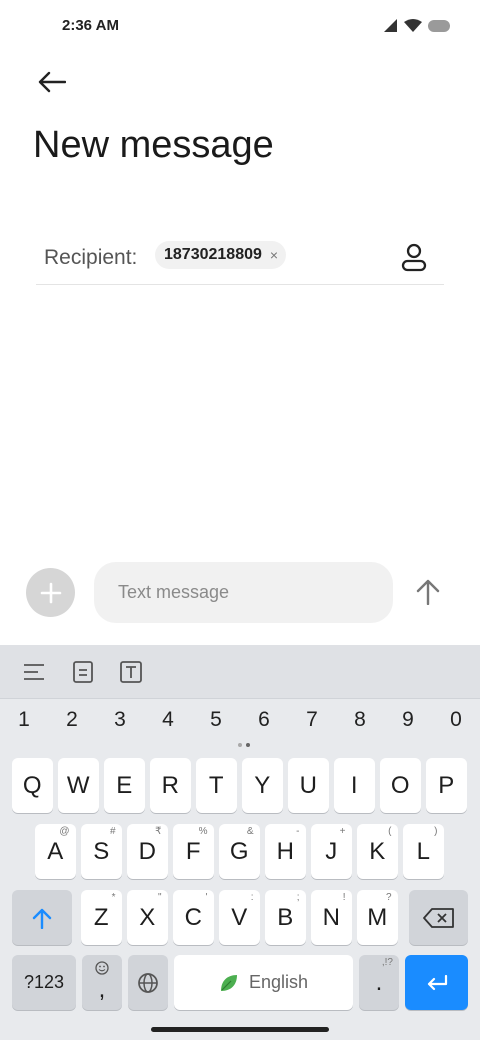 This screenshot has height=1040, width=480. What do you see at coordinates (240, 1029) in the screenshot?
I see `home-indicator` at bounding box center [240, 1029].